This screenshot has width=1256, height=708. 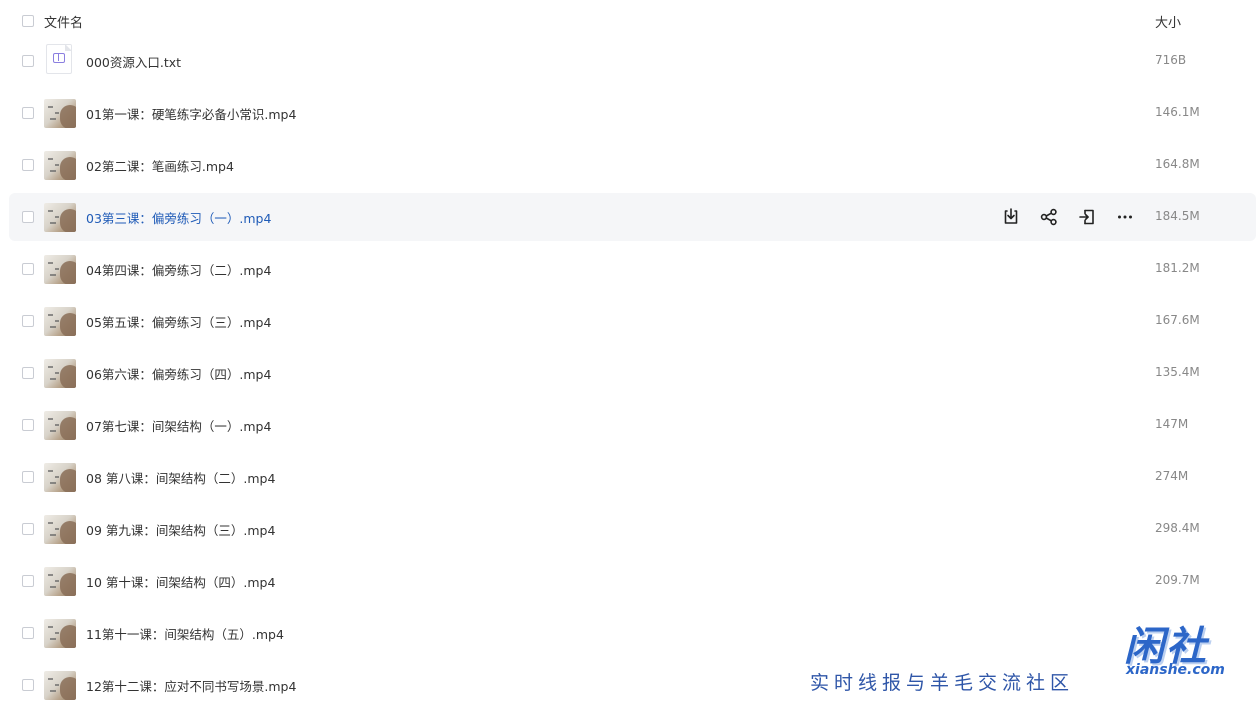 What do you see at coordinates (1049, 217) in the screenshot?
I see `share-icon` at bounding box center [1049, 217].